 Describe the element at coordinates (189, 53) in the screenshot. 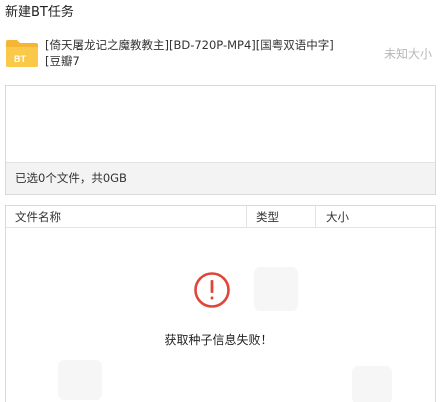

I see `task-name: [倚天屠龙记之魔教教主][BD-720P-MP4][国粤双语中字][豆瓣7` at that location.